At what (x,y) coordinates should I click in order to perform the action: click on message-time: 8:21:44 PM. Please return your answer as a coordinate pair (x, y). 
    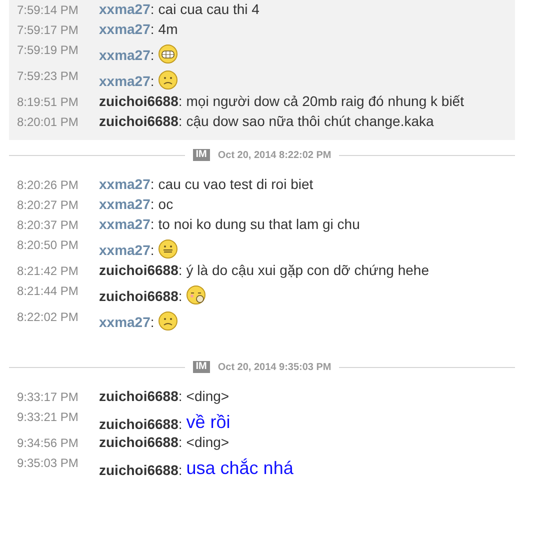
    Looking at the image, I should click on (48, 291).